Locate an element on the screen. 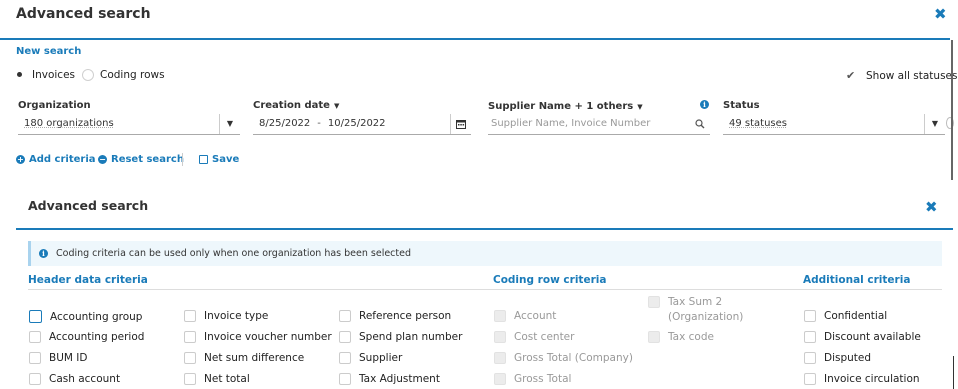 This screenshot has height=389, width=958. add-criteria-button: + Add criteria is located at coordinates (56, 159).